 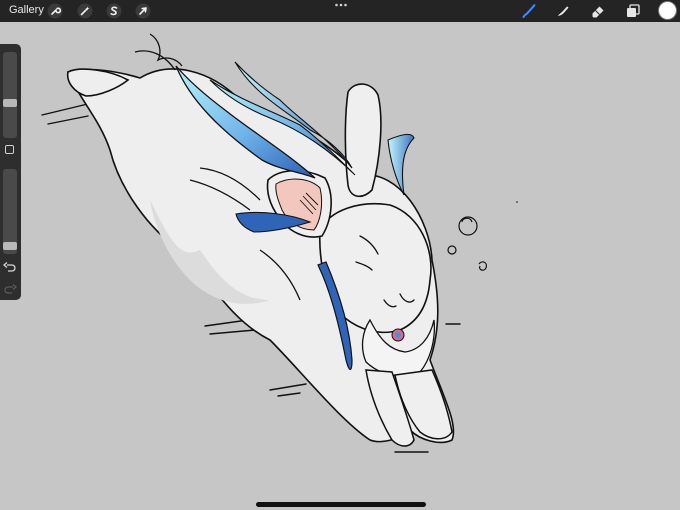 I want to click on layers-icon, so click(x=633, y=11).